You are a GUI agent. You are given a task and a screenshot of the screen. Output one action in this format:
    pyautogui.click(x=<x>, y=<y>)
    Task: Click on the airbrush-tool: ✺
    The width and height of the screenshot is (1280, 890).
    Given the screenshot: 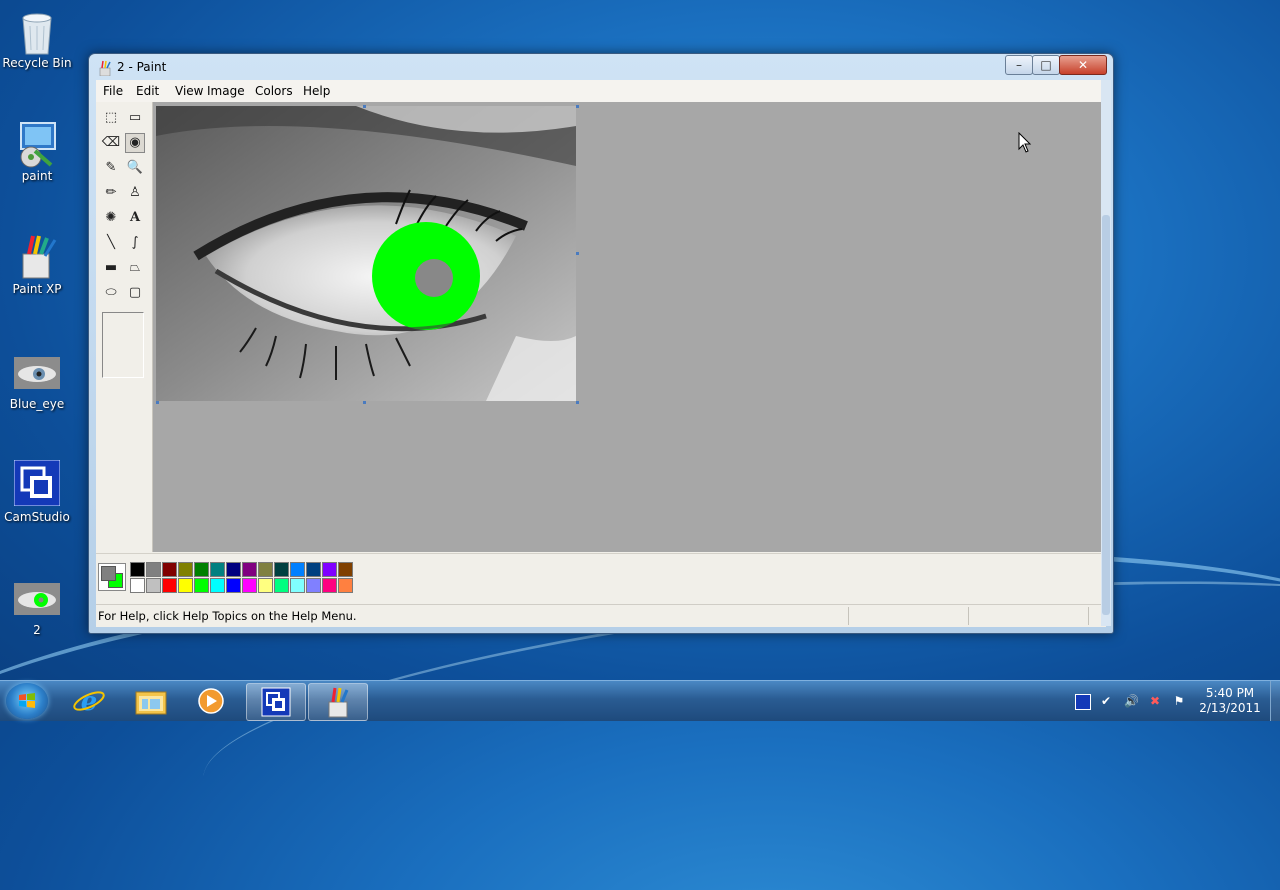 What is the action you would take?
    pyautogui.click(x=111, y=218)
    